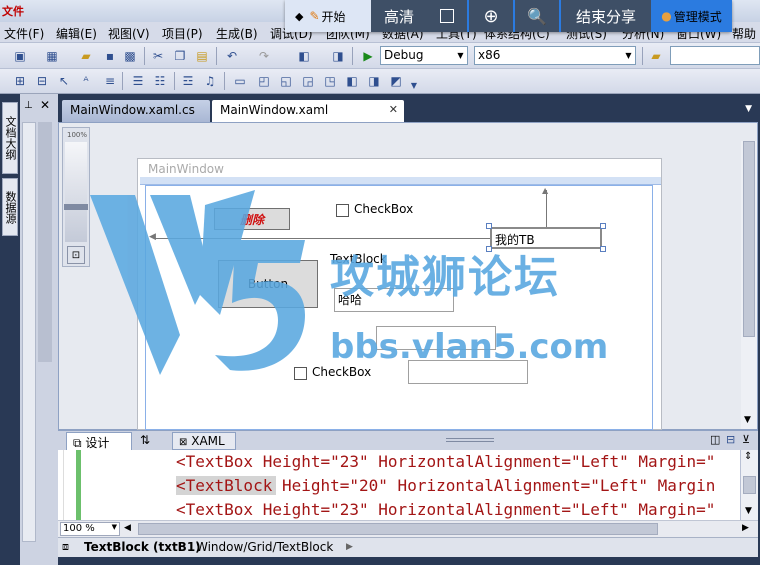 Image resolution: width=760 pixels, height=565 pixels. What do you see at coordinates (29, 332) in the screenshot?
I see `panel-scrollbar` at bounding box center [29, 332].